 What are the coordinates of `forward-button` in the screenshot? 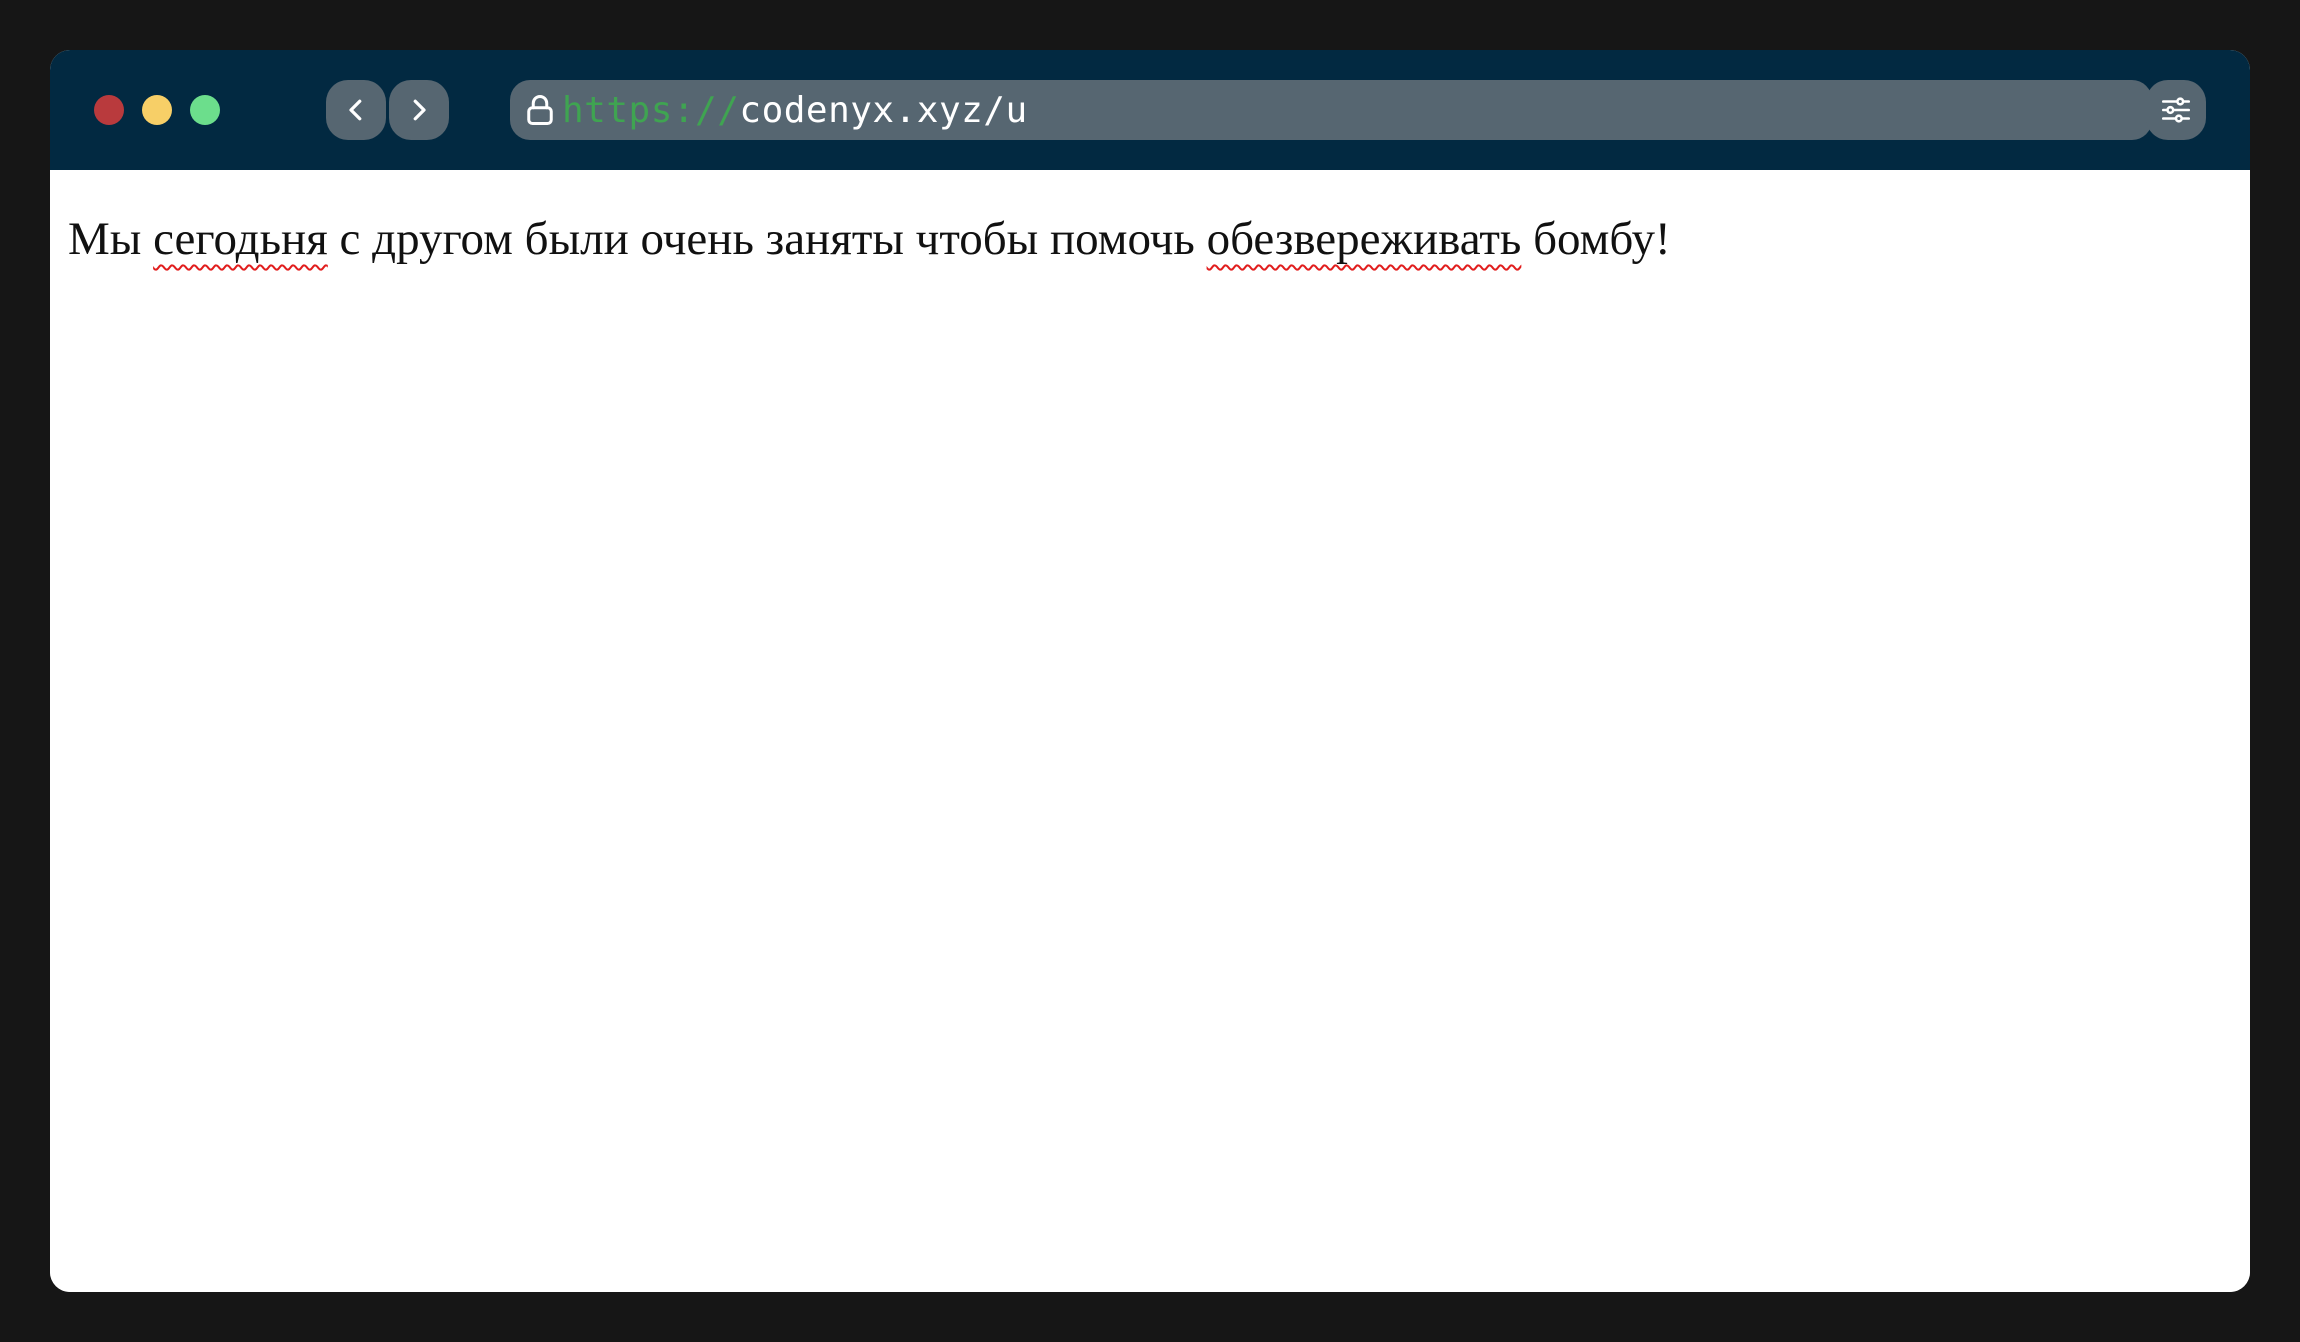 It's located at (419, 110).